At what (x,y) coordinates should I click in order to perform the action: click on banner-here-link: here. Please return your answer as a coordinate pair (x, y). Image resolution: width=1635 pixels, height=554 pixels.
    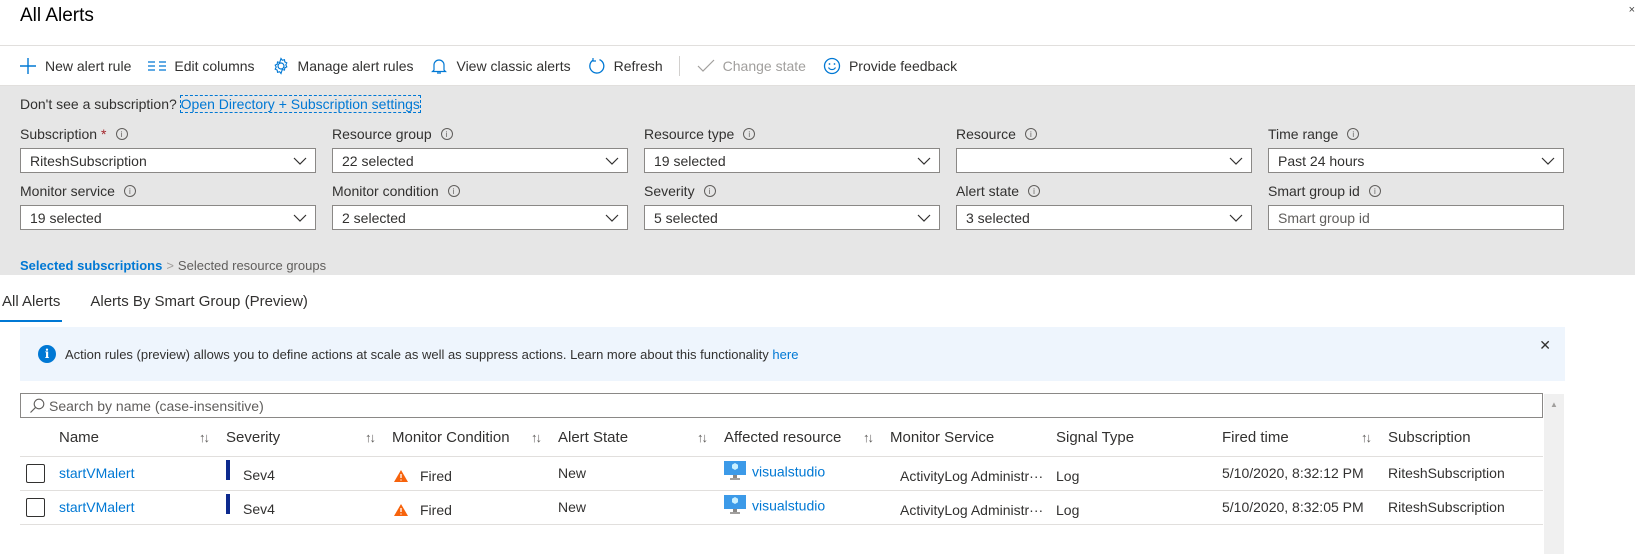
    Looking at the image, I should click on (785, 354).